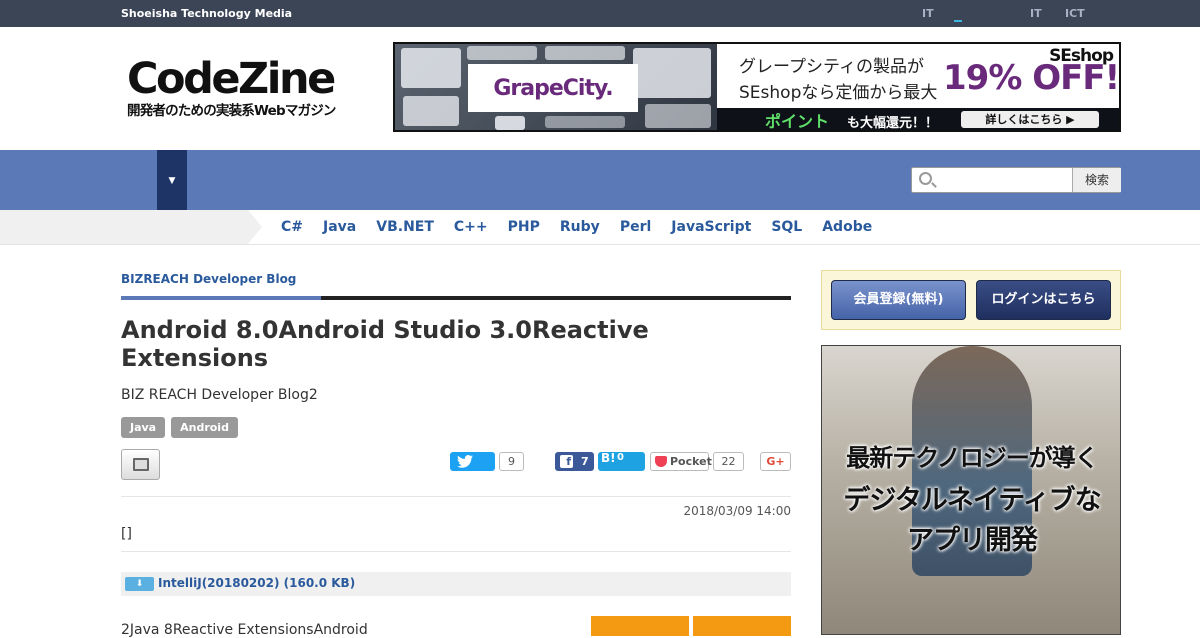 The height and width of the screenshot is (638, 1200). What do you see at coordinates (775, 461) in the screenshot?
I see `google-plus-button: G+` at bounding box center [775, 461].